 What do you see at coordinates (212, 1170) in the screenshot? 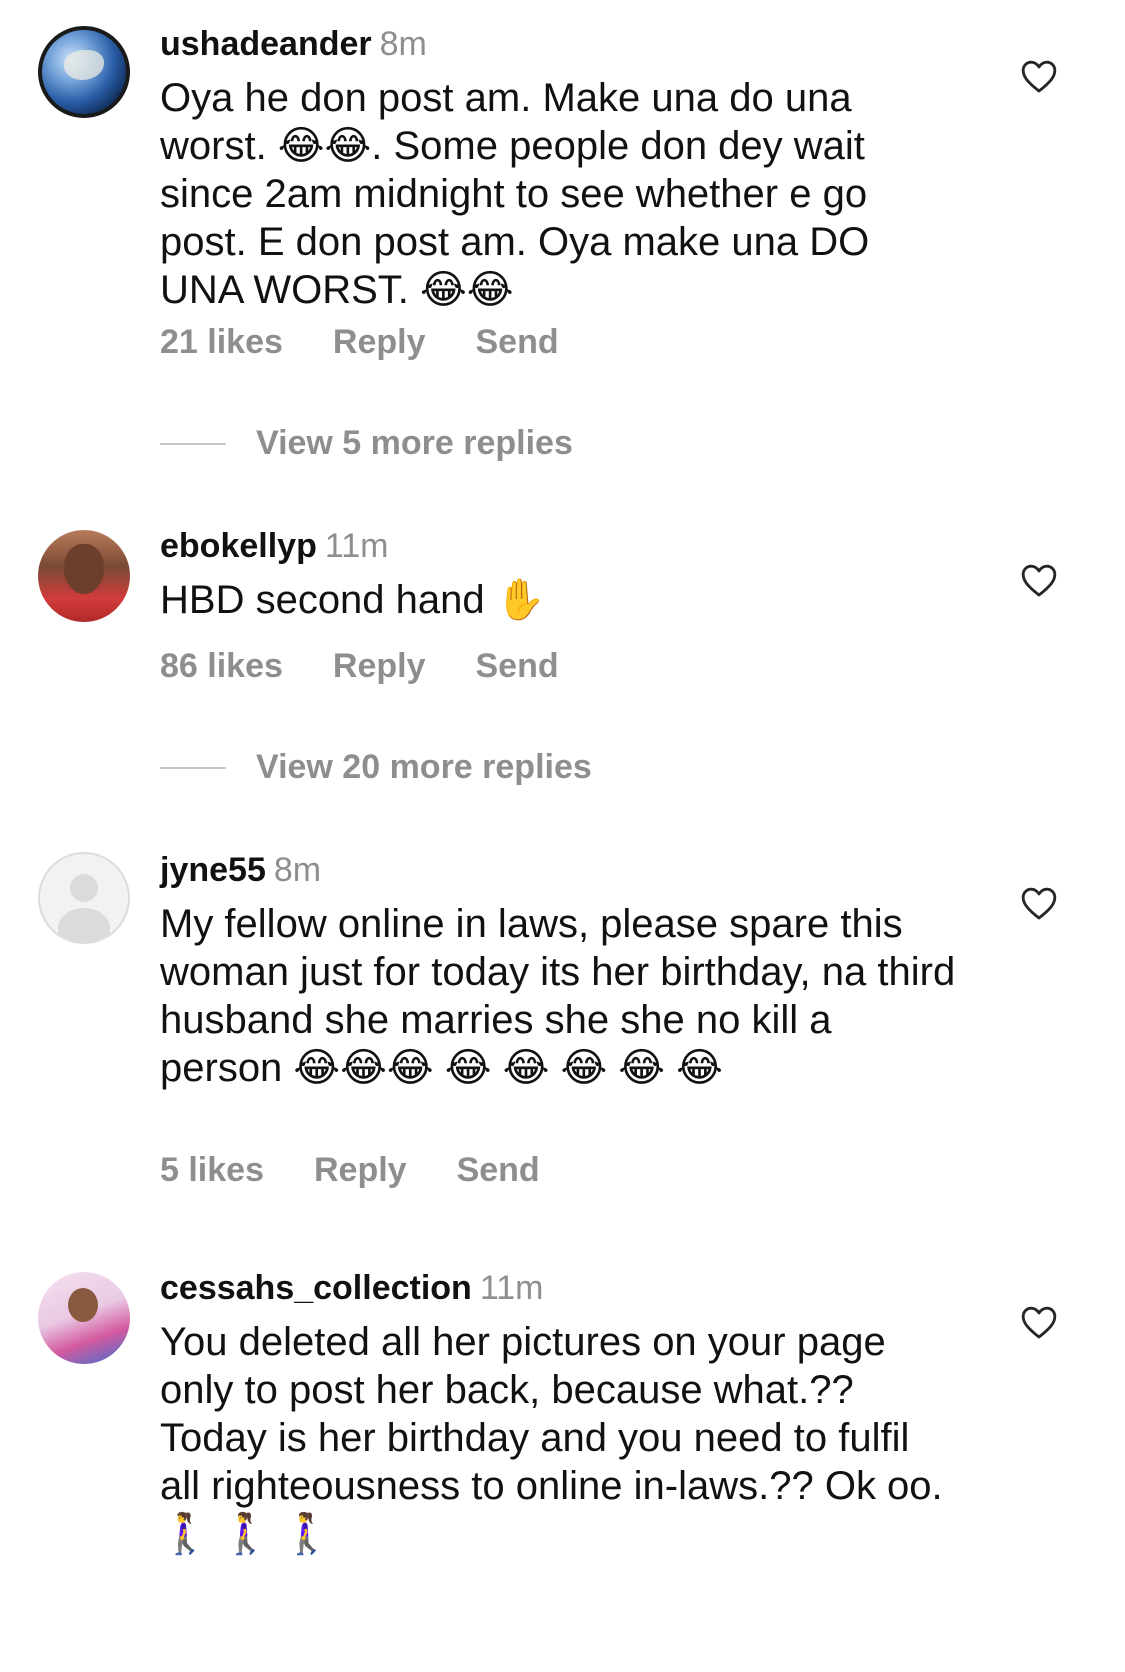
I see `likes-count: 5 likes` at bounding box center [212, 1170].